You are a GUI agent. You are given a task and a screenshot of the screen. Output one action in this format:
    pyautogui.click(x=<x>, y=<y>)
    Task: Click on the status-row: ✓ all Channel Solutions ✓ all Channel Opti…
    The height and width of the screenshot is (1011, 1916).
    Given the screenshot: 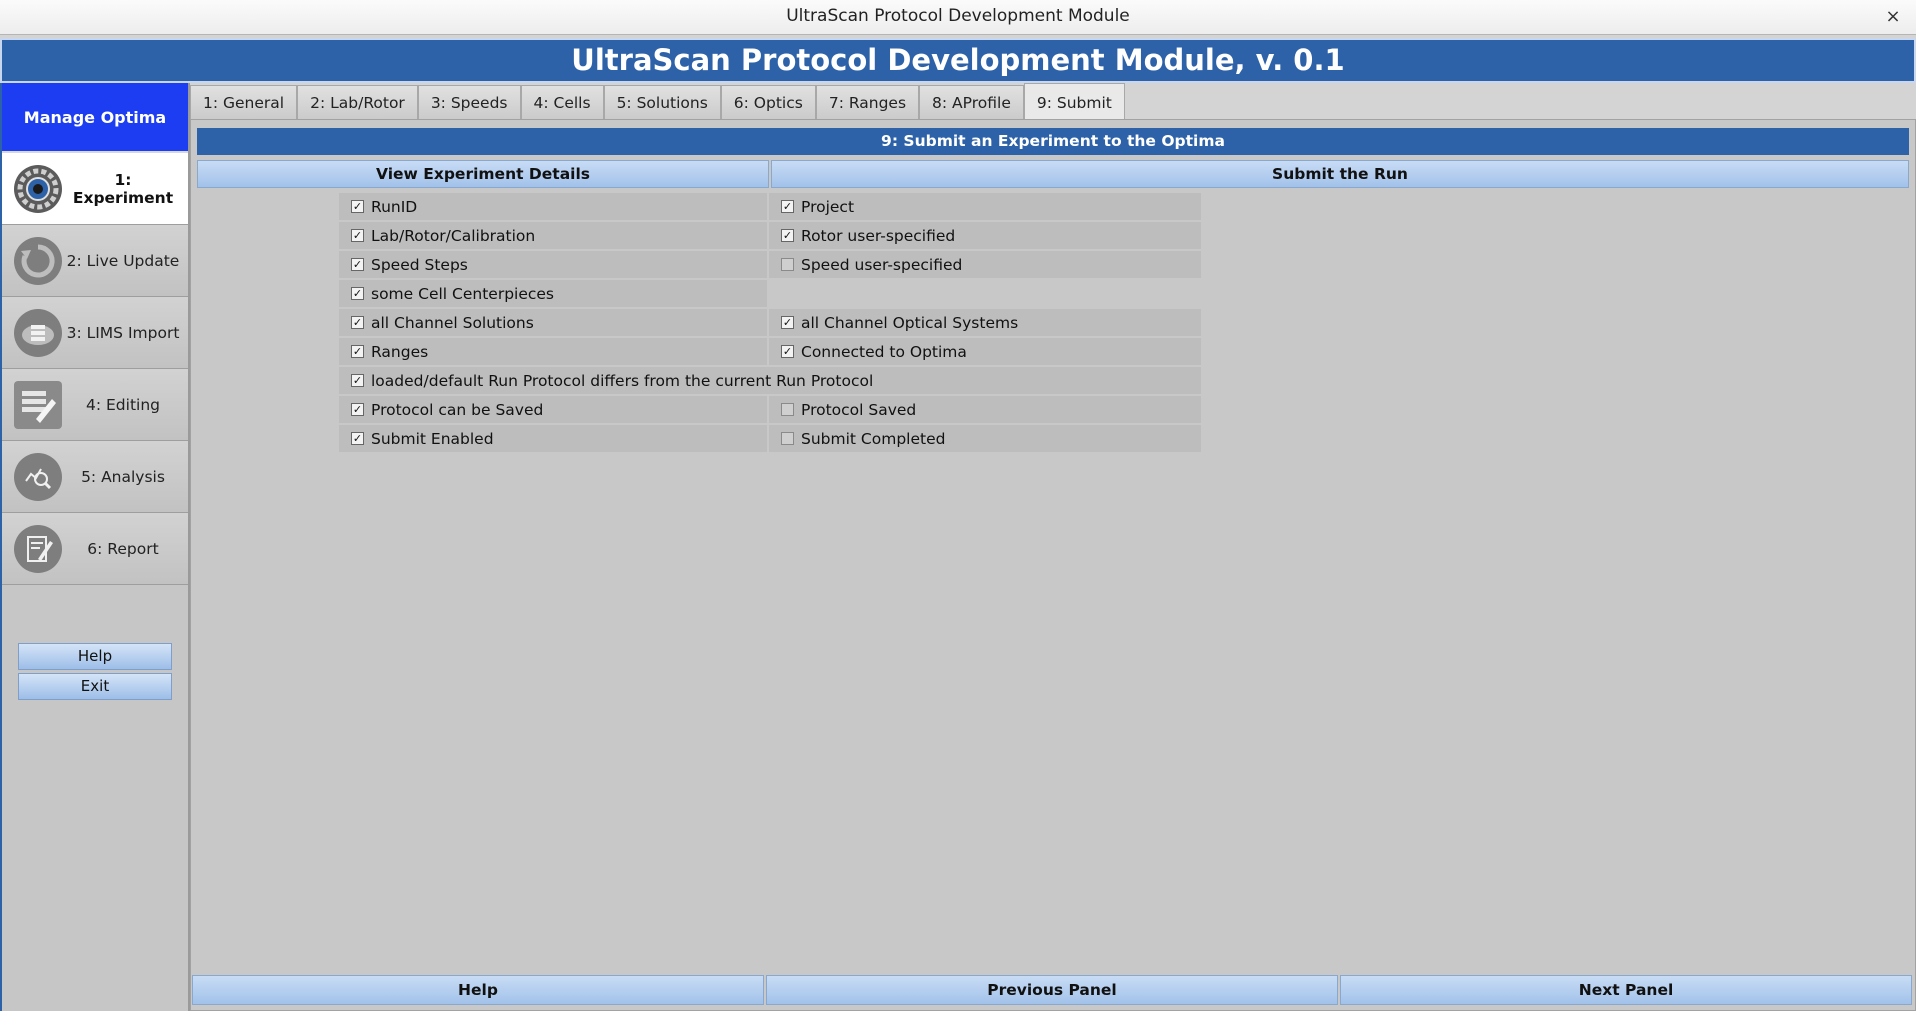 What is the action you would take?
    pyautogui.click(x=770, y=322)
    